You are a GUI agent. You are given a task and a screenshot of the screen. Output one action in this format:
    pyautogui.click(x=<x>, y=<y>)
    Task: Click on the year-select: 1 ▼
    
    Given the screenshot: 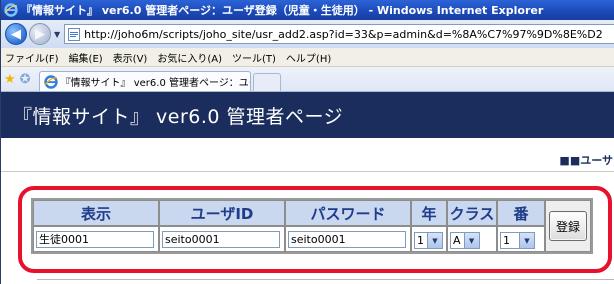 What is the action you would take?
    pyautogui.click(x=428, y=240)
    